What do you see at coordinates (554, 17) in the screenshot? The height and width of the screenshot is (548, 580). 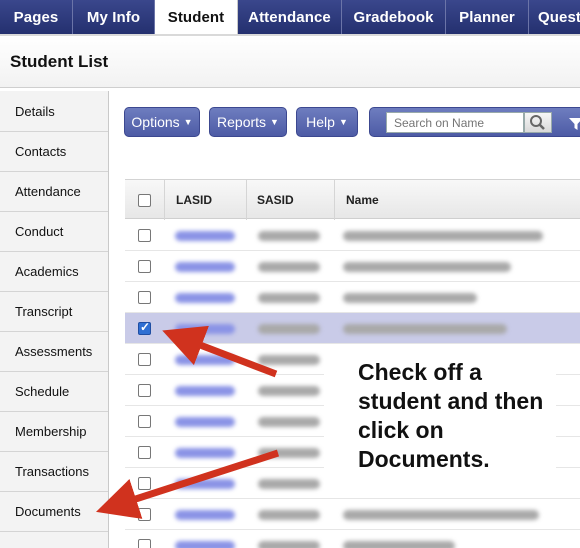 I see `tab-quest: Quest` at bounding box center [554, 17].